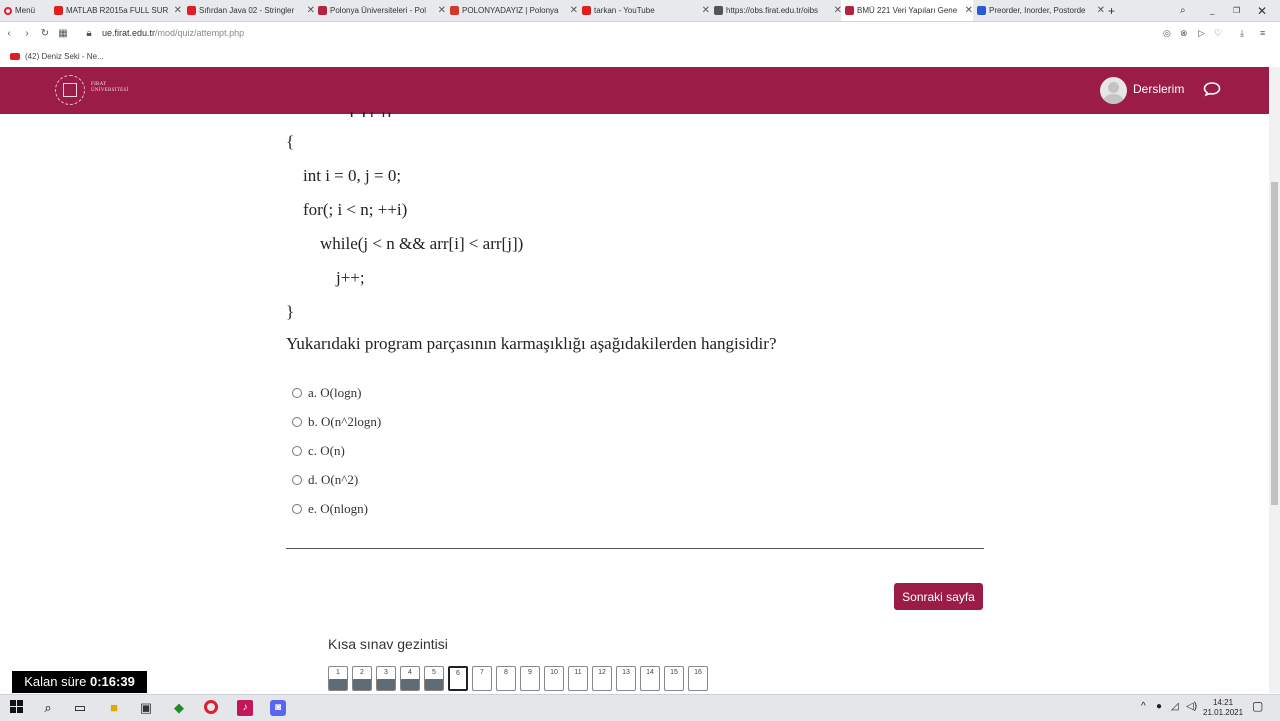  I want to click on browser-tab: https://obs.firat.edu.tr/oibs ✕, so click(776, 10).